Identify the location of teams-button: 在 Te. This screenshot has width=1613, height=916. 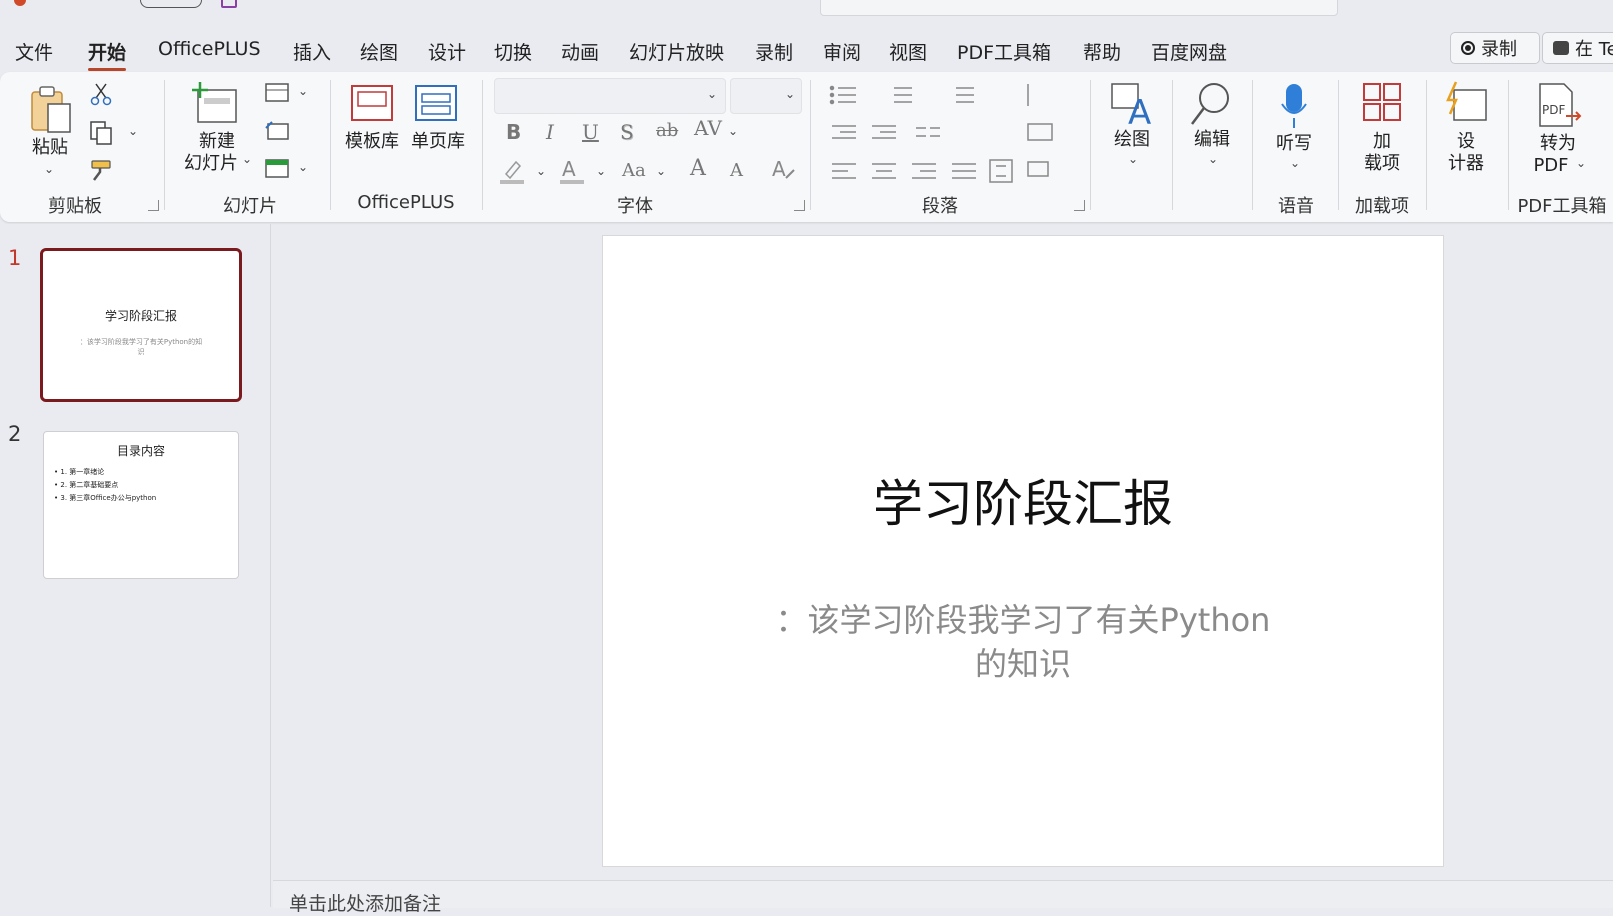
(1577, 48).